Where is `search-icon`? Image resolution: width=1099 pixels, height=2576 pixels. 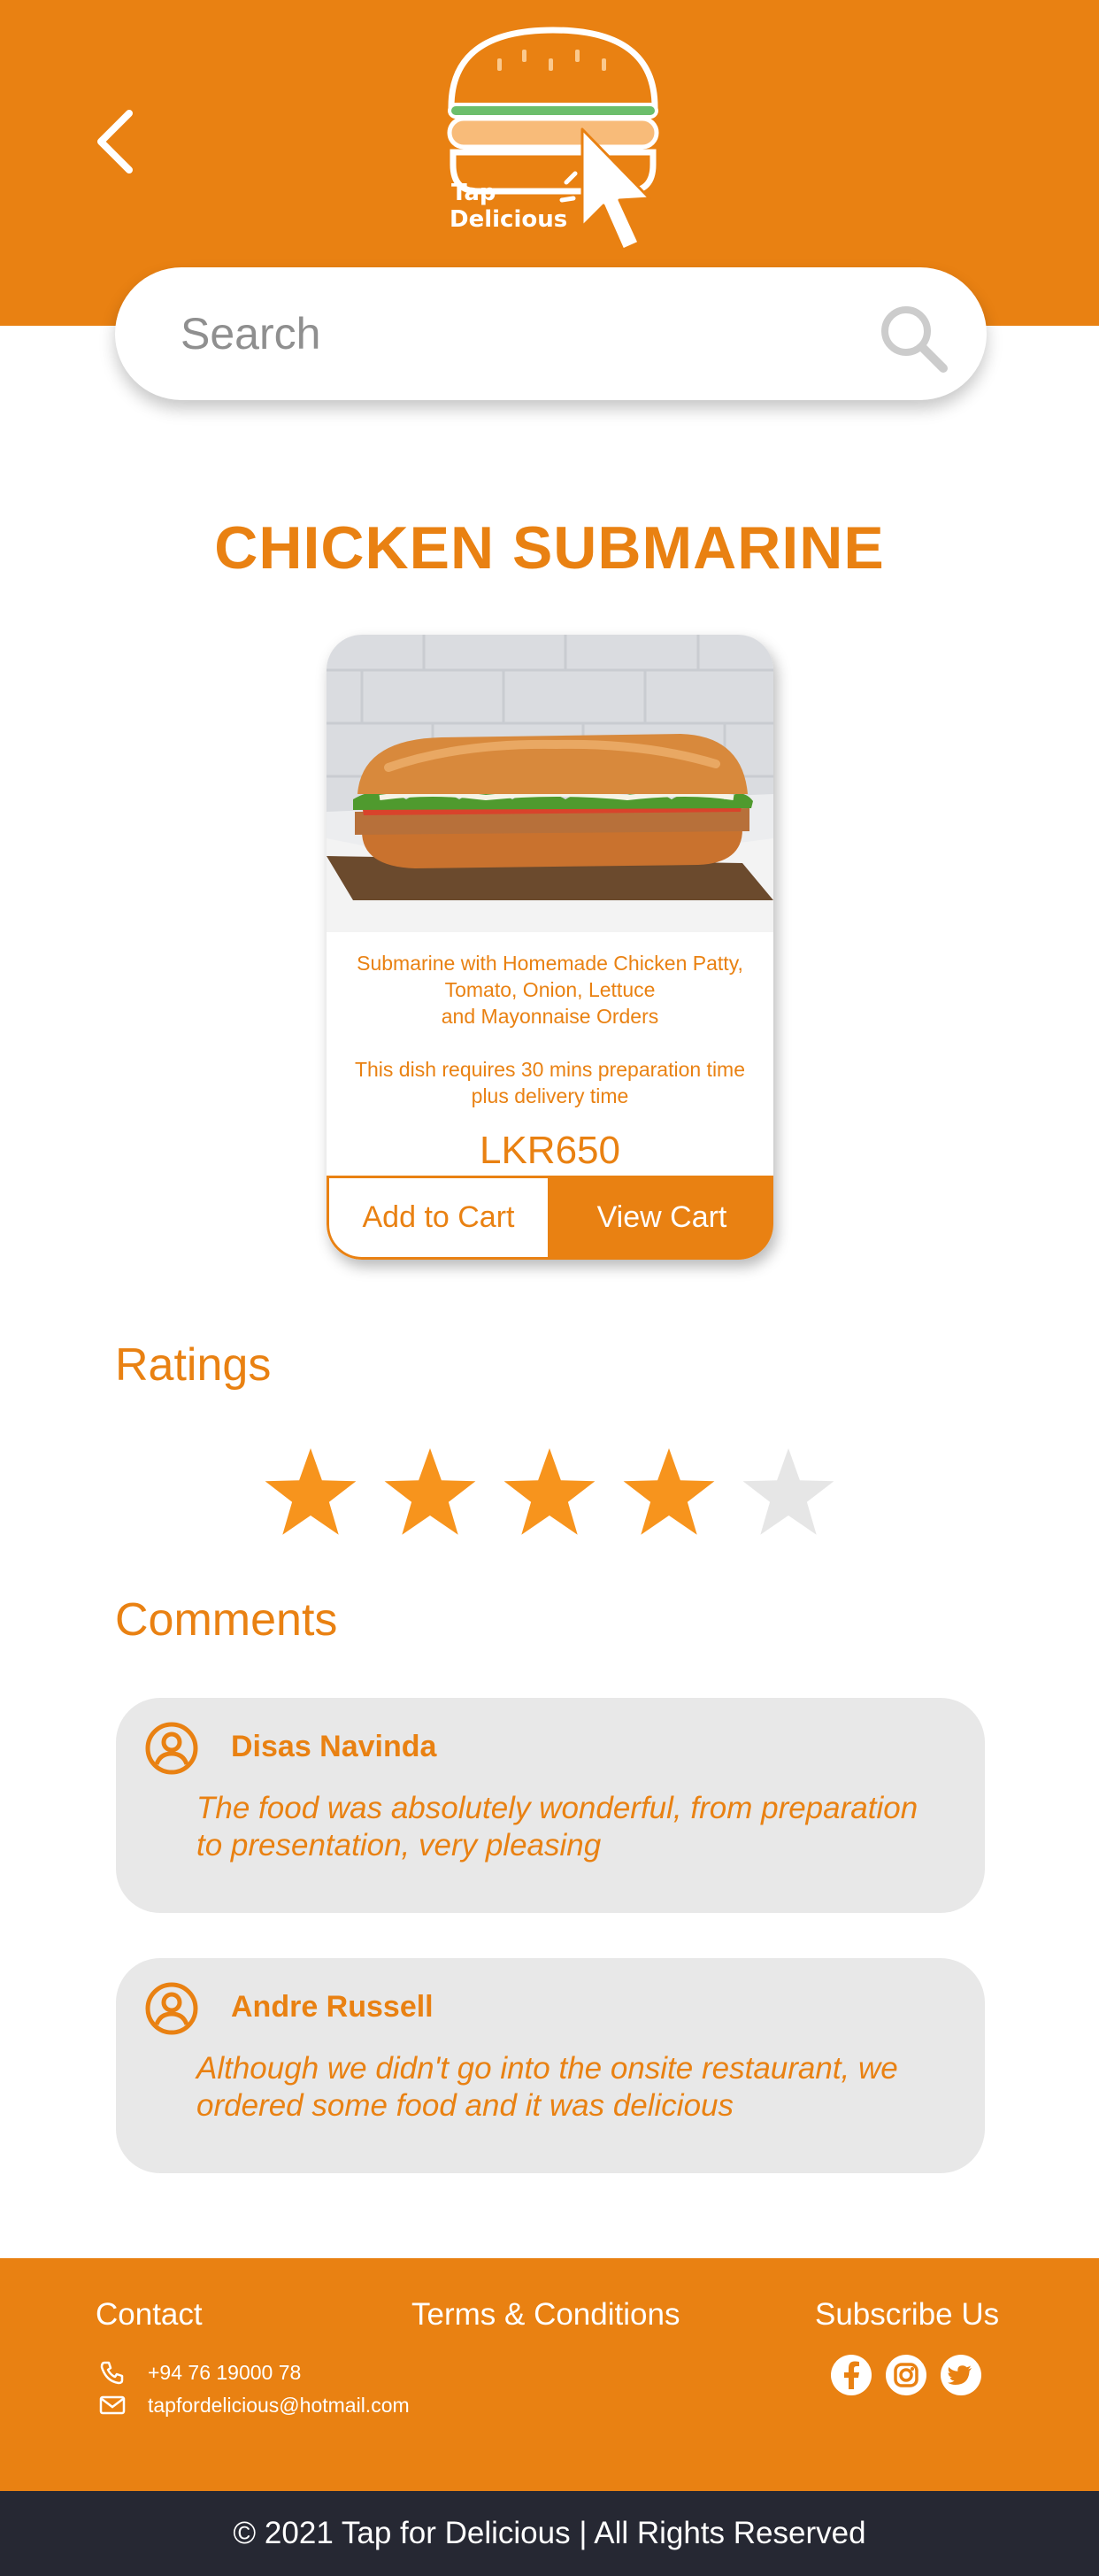 search-icon is located at coordinates (913, 338).